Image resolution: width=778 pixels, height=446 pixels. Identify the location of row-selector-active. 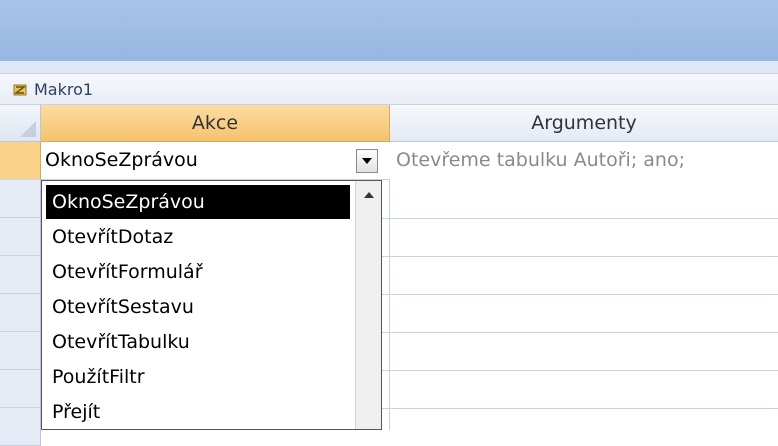
(20, 161).